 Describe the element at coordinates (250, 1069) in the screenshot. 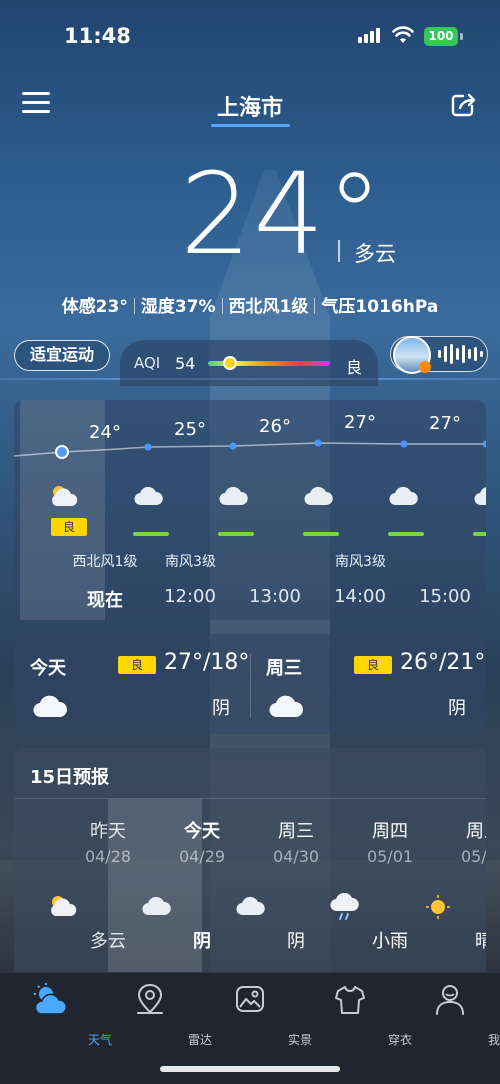

I see `home-indicator` at that location.